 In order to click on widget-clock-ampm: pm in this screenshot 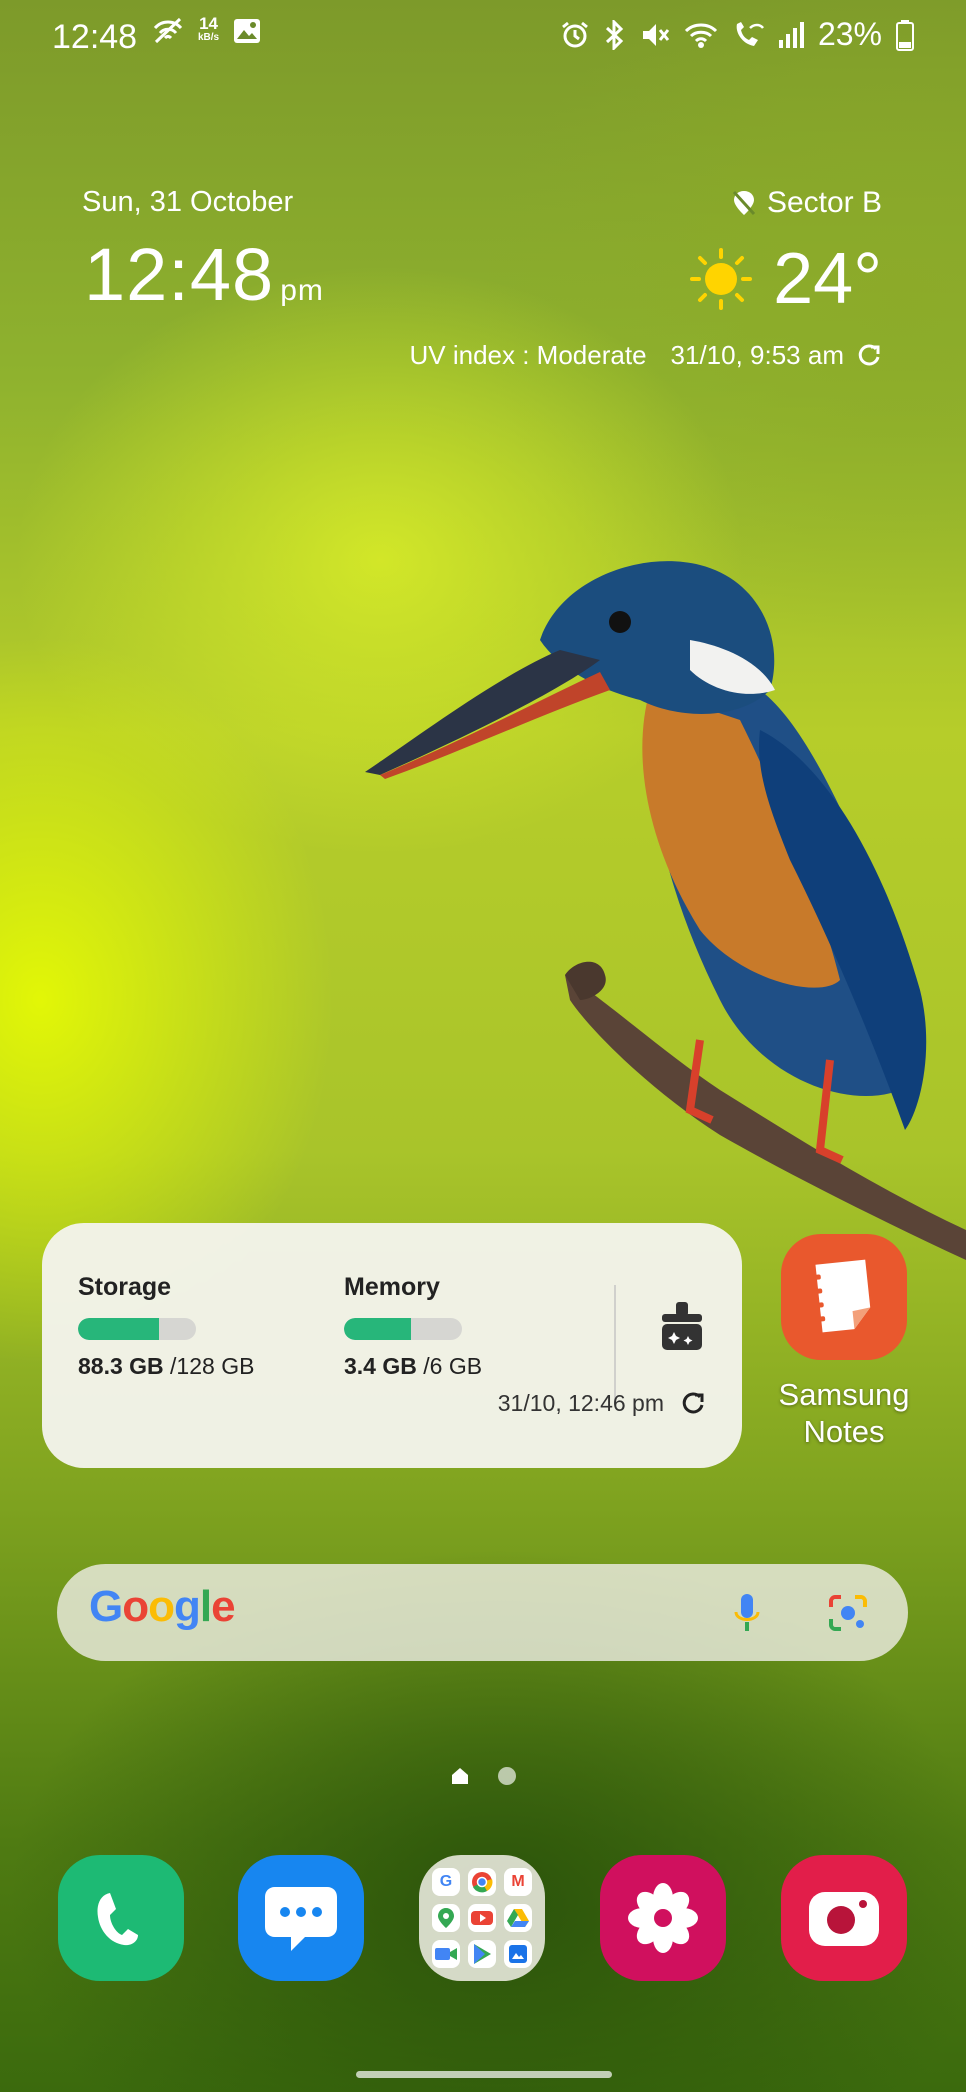, I will do `click(302, 290)`.